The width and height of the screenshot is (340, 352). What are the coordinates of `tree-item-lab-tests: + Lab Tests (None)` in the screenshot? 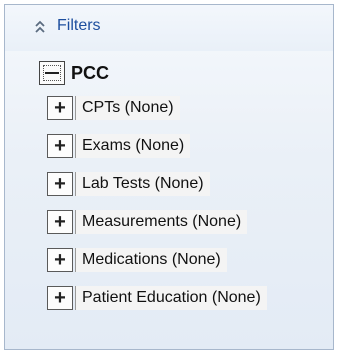 It's located at (128, 184).